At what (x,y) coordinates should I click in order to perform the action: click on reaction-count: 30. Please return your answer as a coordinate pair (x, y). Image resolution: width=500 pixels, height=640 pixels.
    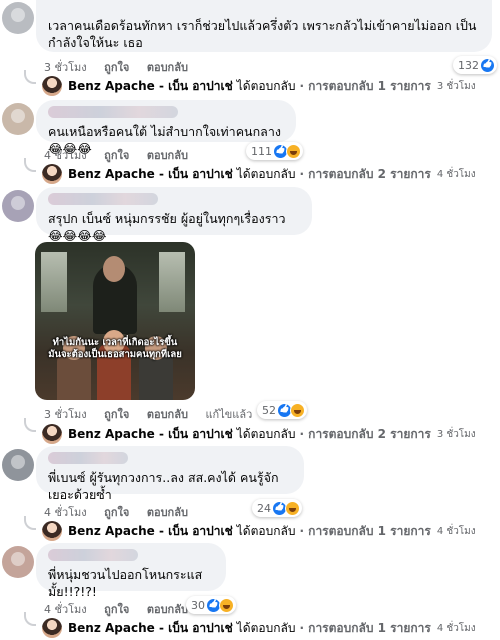
    Looking at the image, I should click on (198, 605).